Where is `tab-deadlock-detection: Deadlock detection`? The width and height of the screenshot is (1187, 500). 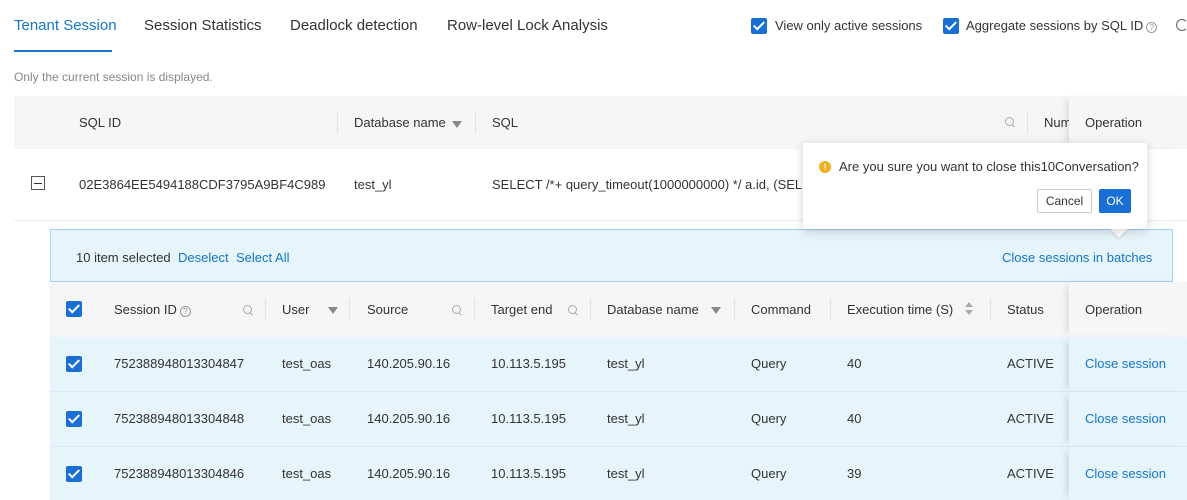 tab-deadlock-detection: Deadlock detection is located at coordinates (354, 25).